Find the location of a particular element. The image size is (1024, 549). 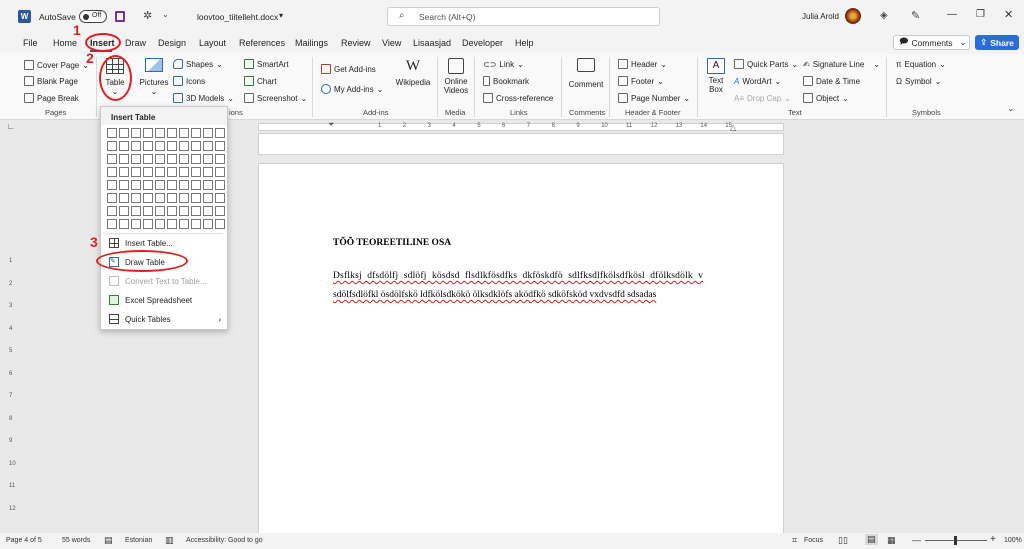

user-name: Julia Arold is located at coordinates (820, 16).